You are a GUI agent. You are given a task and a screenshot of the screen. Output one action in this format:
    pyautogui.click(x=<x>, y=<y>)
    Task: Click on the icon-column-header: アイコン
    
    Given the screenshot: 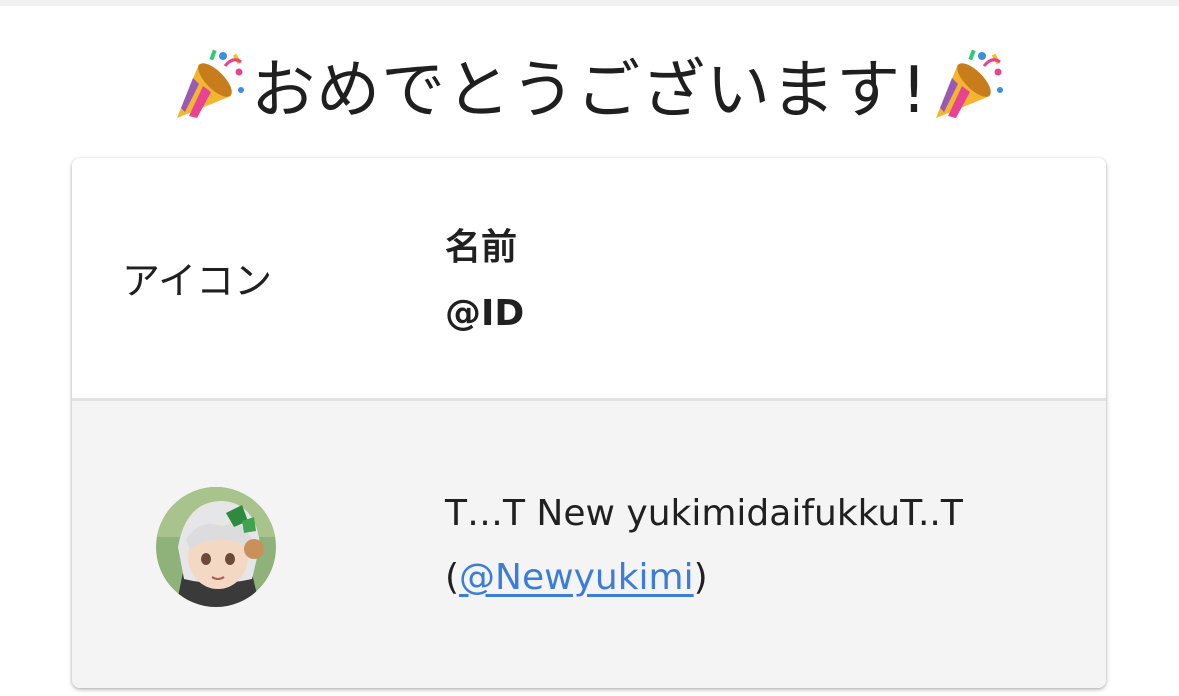 What is the action you would take?
    pyautogui.click(x=197, y=281)
    